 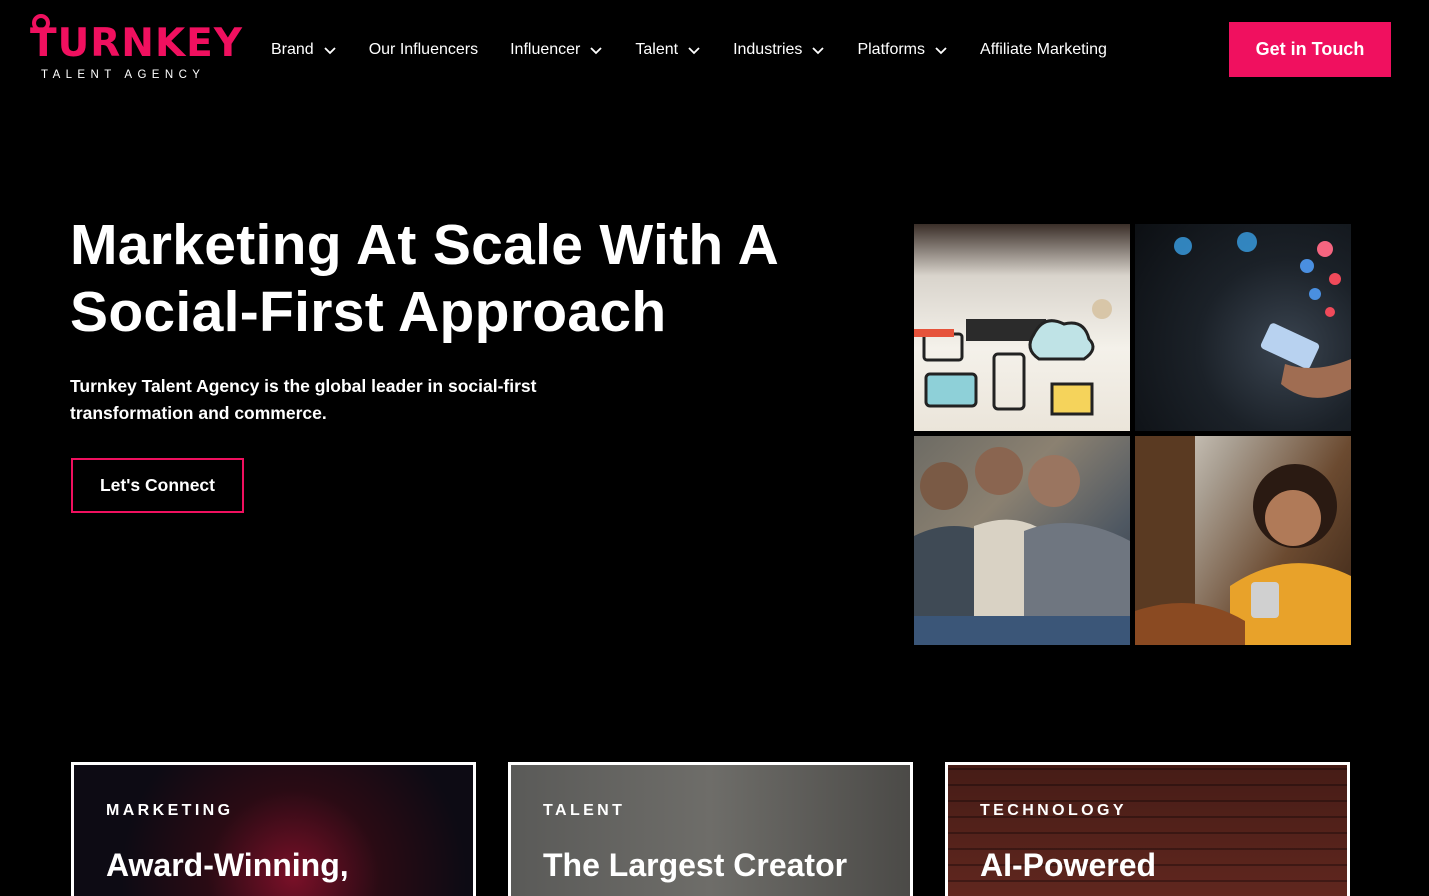 I want to click on nav-item-influencer: Influencer, so click(x=556, y=50).